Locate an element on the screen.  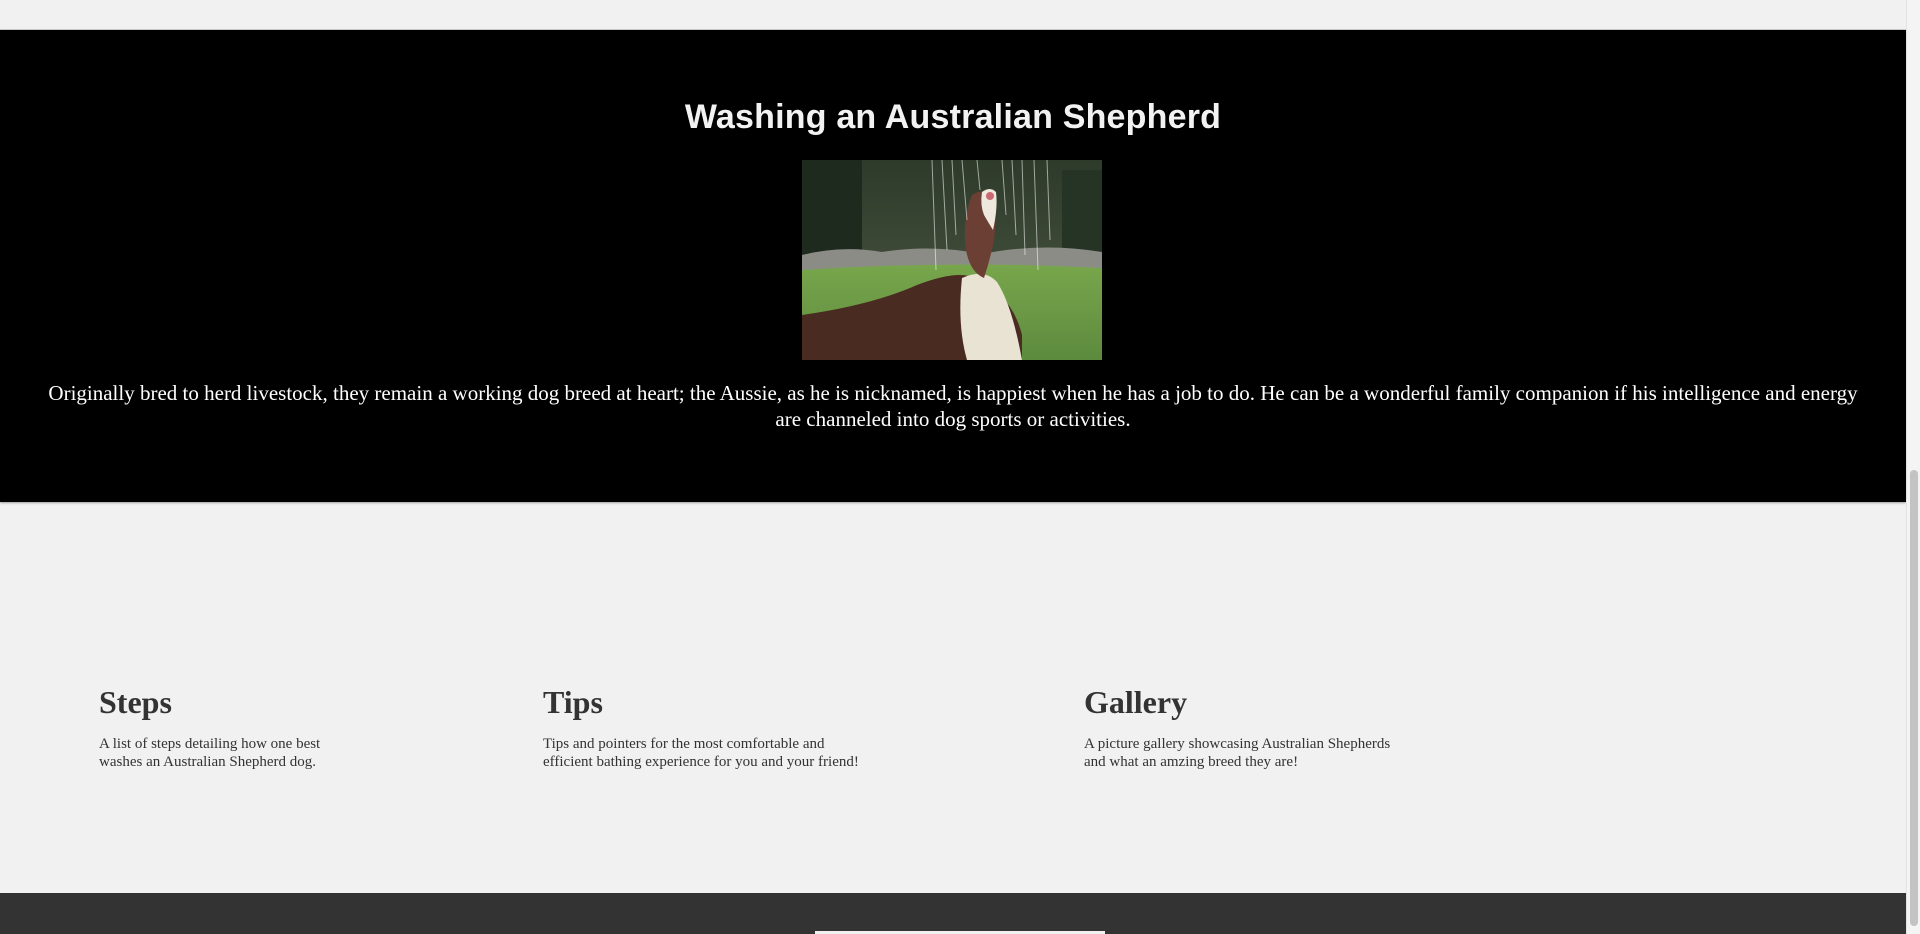
gallery-description-line-2: and what an amzing breed they are! is located at coordinates (1191, 762).